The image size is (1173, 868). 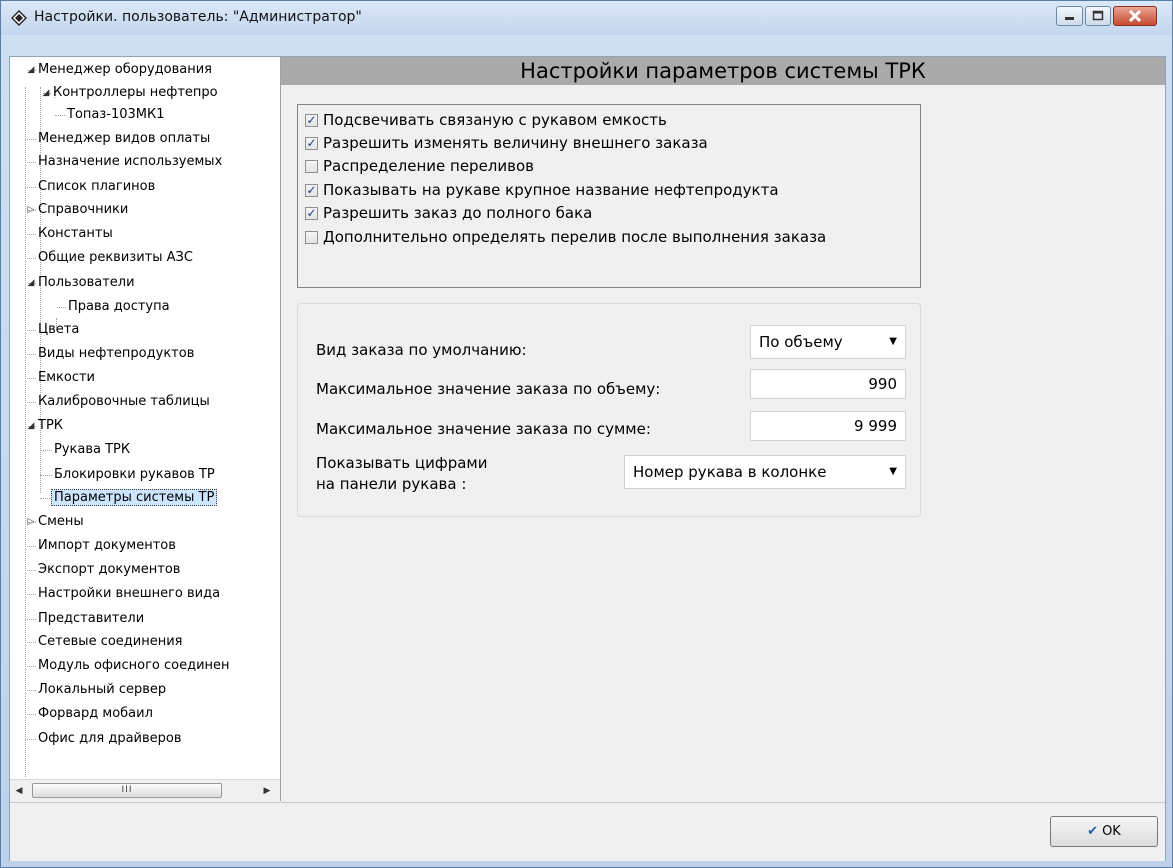 What do you see at coordinates (1104, 831) in the screenshot?
I see `ok-button: ✔ OK` at bounding box center [1104, 831].